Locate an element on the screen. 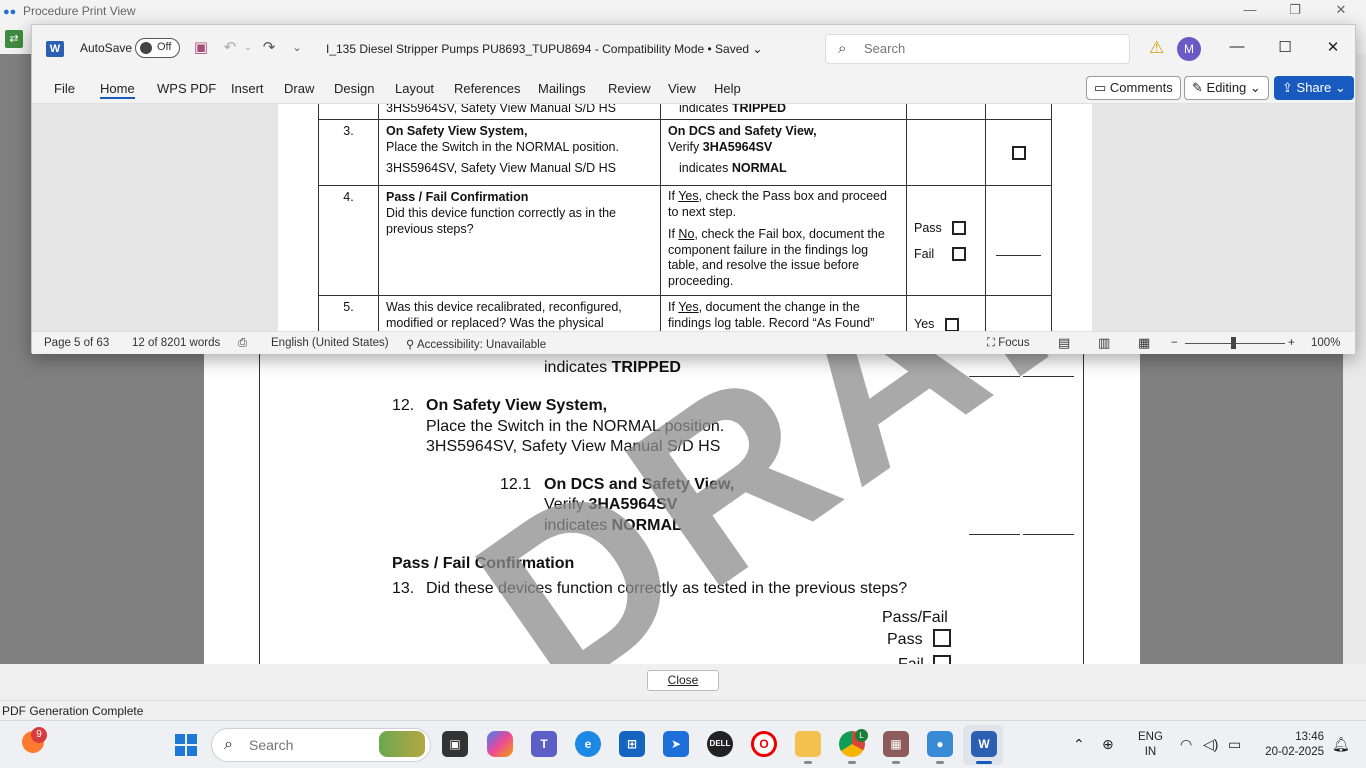  windows-start-icon is located at coordinates (186, 745).